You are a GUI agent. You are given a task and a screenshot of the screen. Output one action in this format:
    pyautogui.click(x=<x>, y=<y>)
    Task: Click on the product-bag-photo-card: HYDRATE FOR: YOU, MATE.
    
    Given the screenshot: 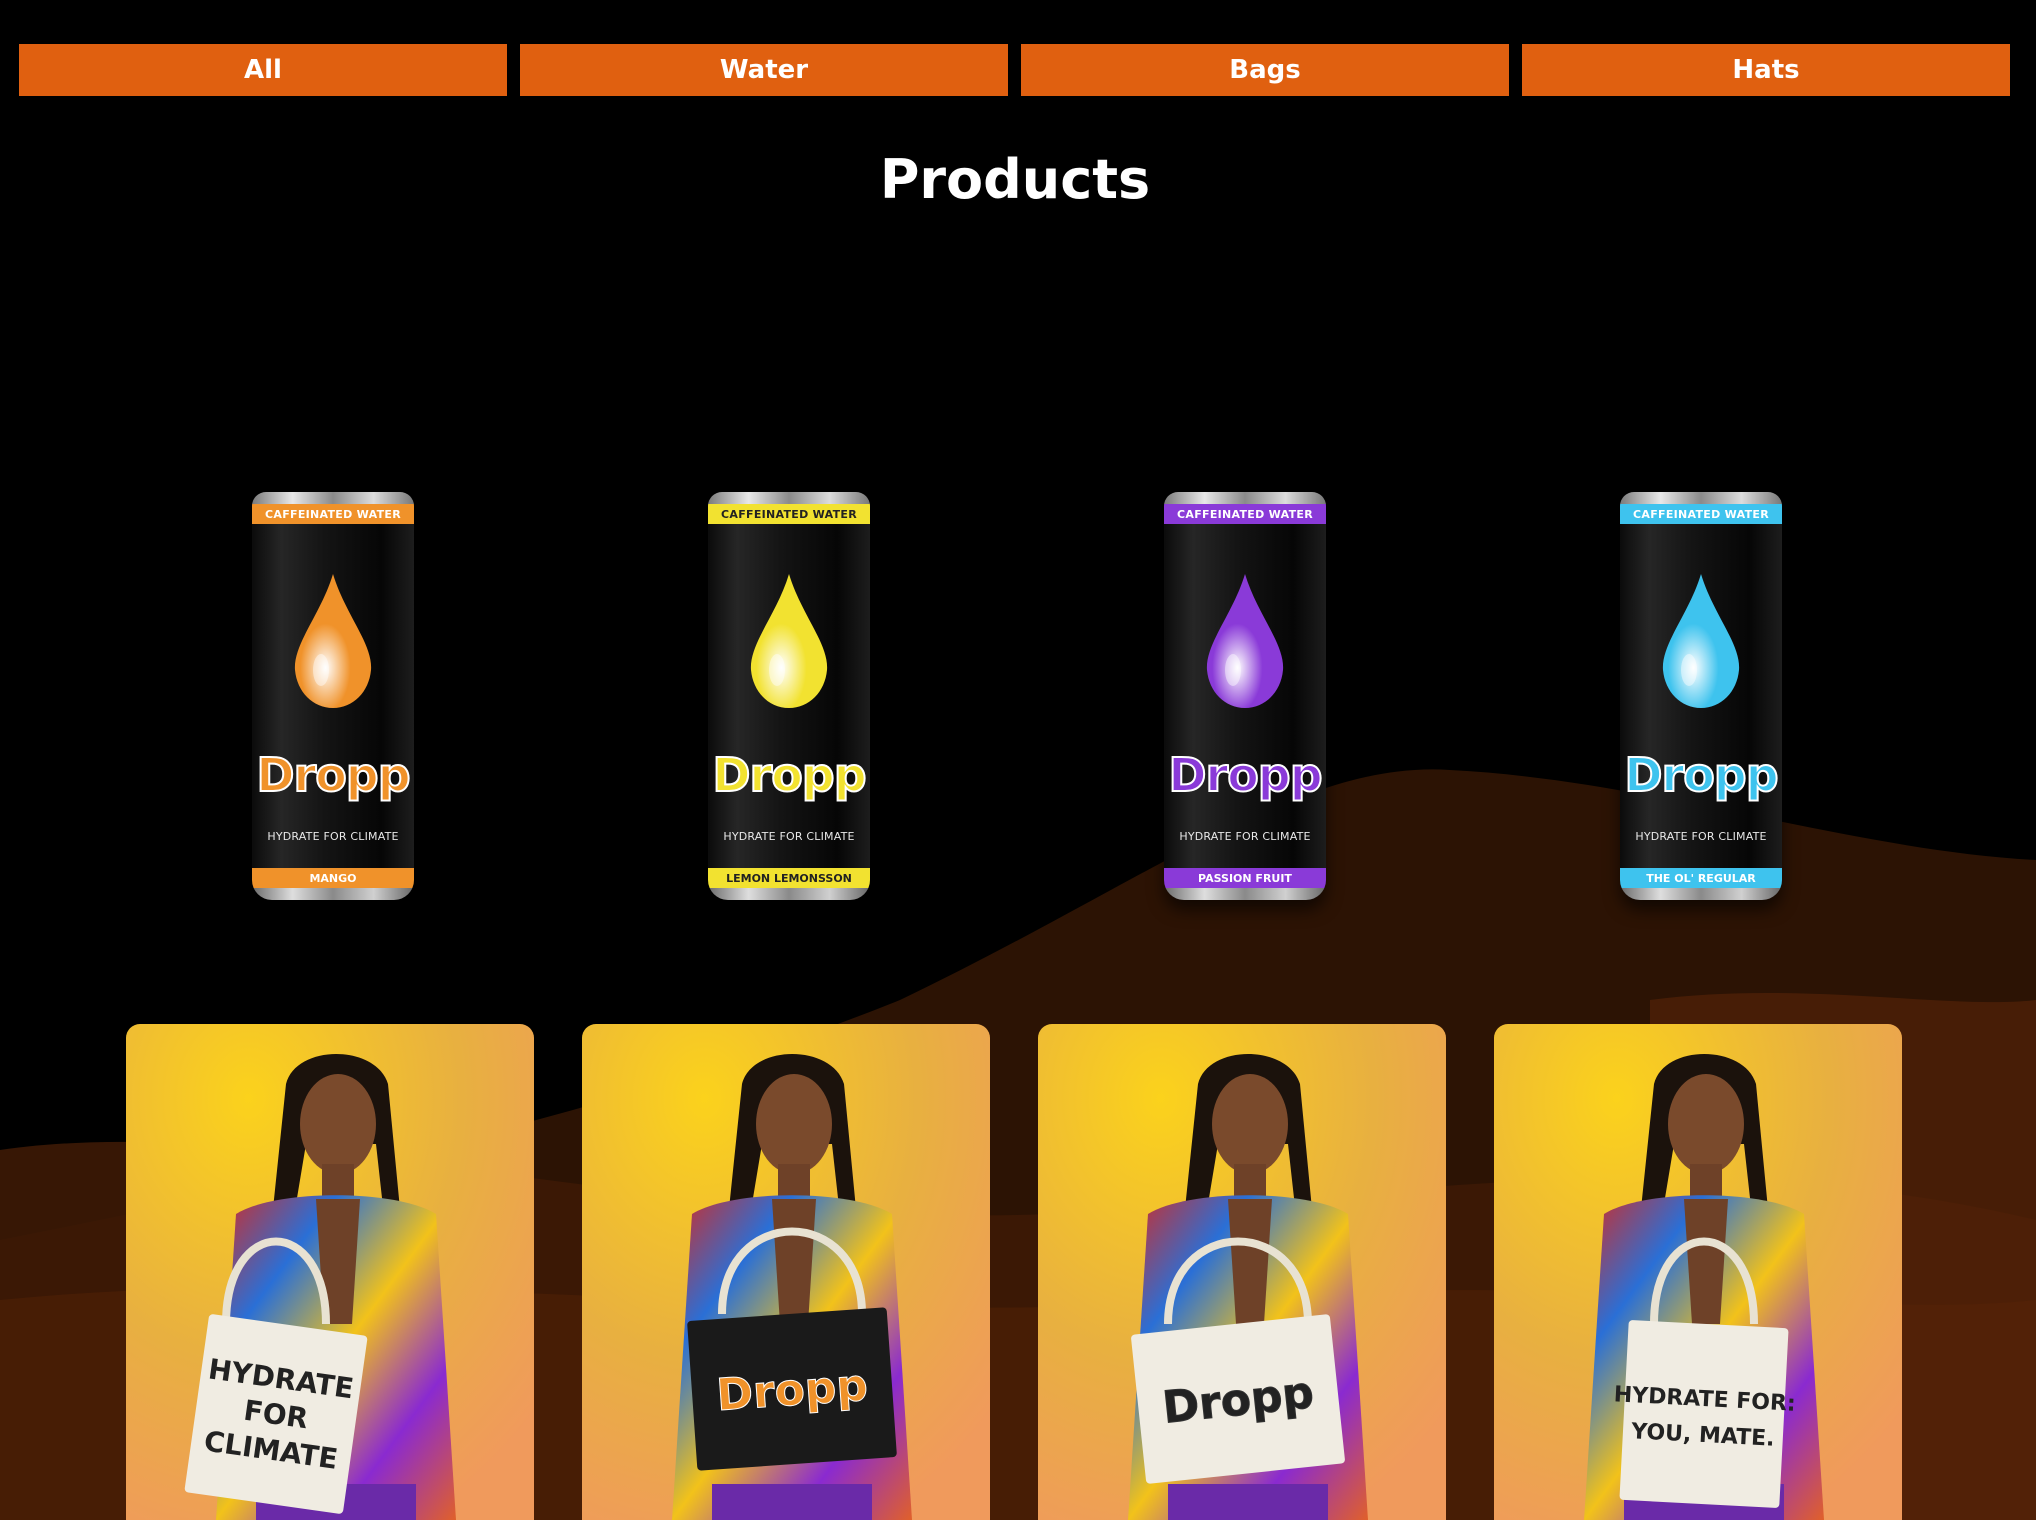 What is the action you would take?
    pyautogui.click(x=1698, y=1272)
    